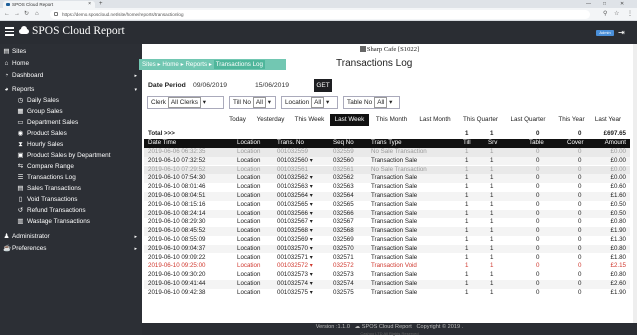  I want to click on period-last-month: Last Month, so click(435, 120).